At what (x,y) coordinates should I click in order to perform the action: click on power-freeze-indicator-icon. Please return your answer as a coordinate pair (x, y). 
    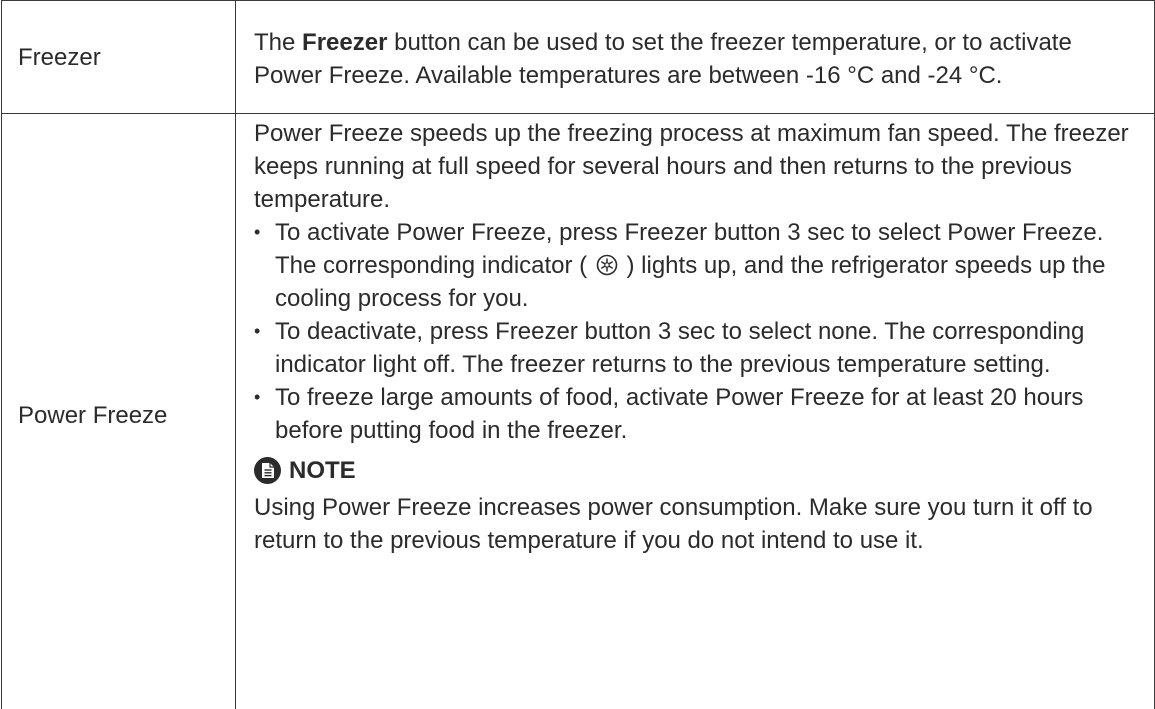
    Looking at the image, I should click on (607, 265).